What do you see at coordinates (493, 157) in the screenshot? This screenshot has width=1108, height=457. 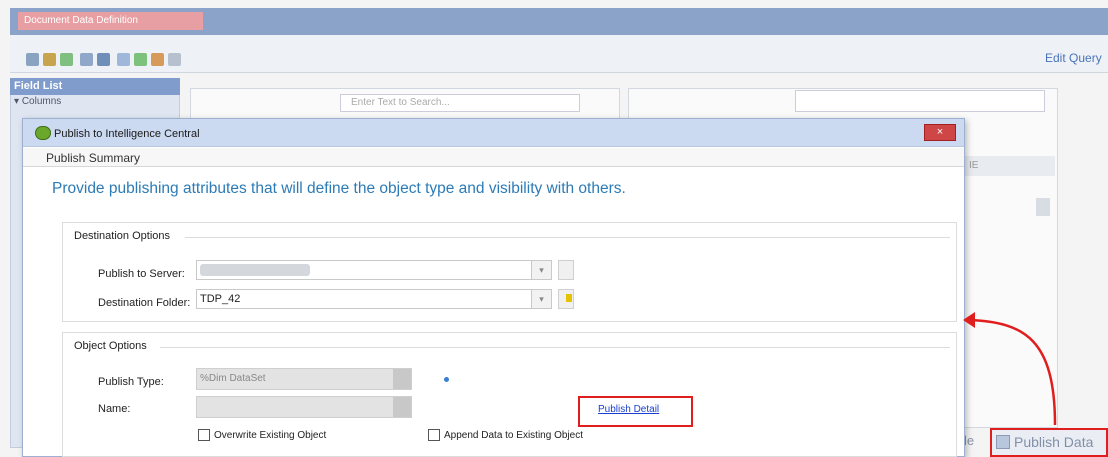 I see `summary-tab-bar` at bounding box center [493, 157].